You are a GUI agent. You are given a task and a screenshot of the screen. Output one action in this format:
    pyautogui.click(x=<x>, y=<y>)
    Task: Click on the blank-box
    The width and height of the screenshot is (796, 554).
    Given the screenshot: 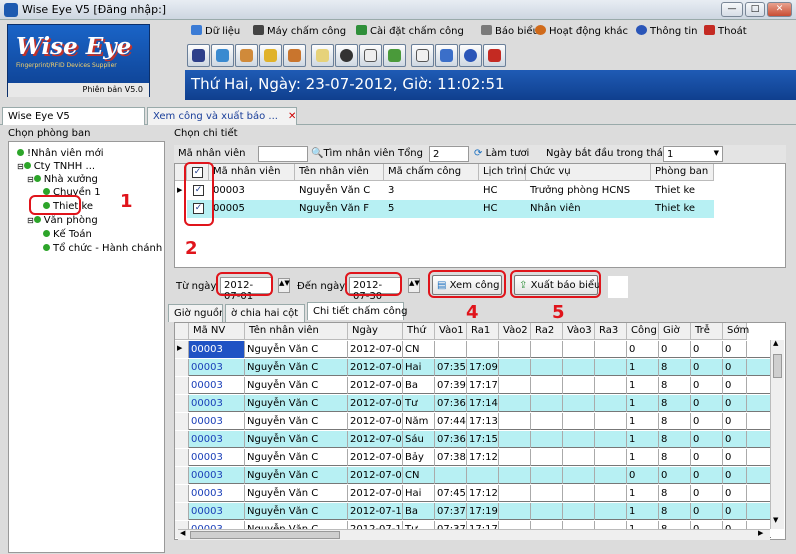 What is the action you would take?
    pyautogui.click(x=618, y=287)
    